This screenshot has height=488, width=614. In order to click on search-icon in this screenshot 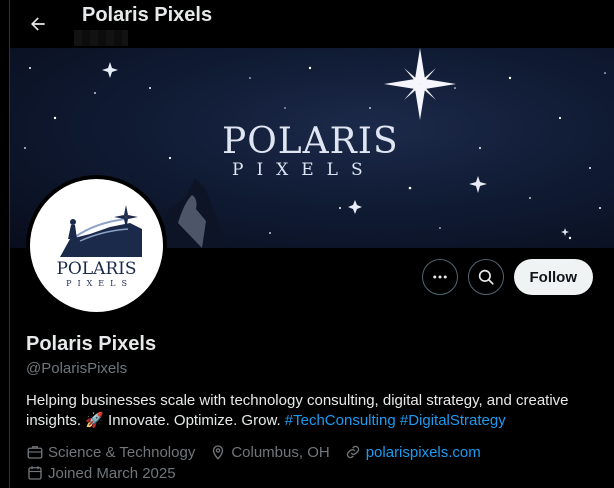, I will do `click(486, 277)`.